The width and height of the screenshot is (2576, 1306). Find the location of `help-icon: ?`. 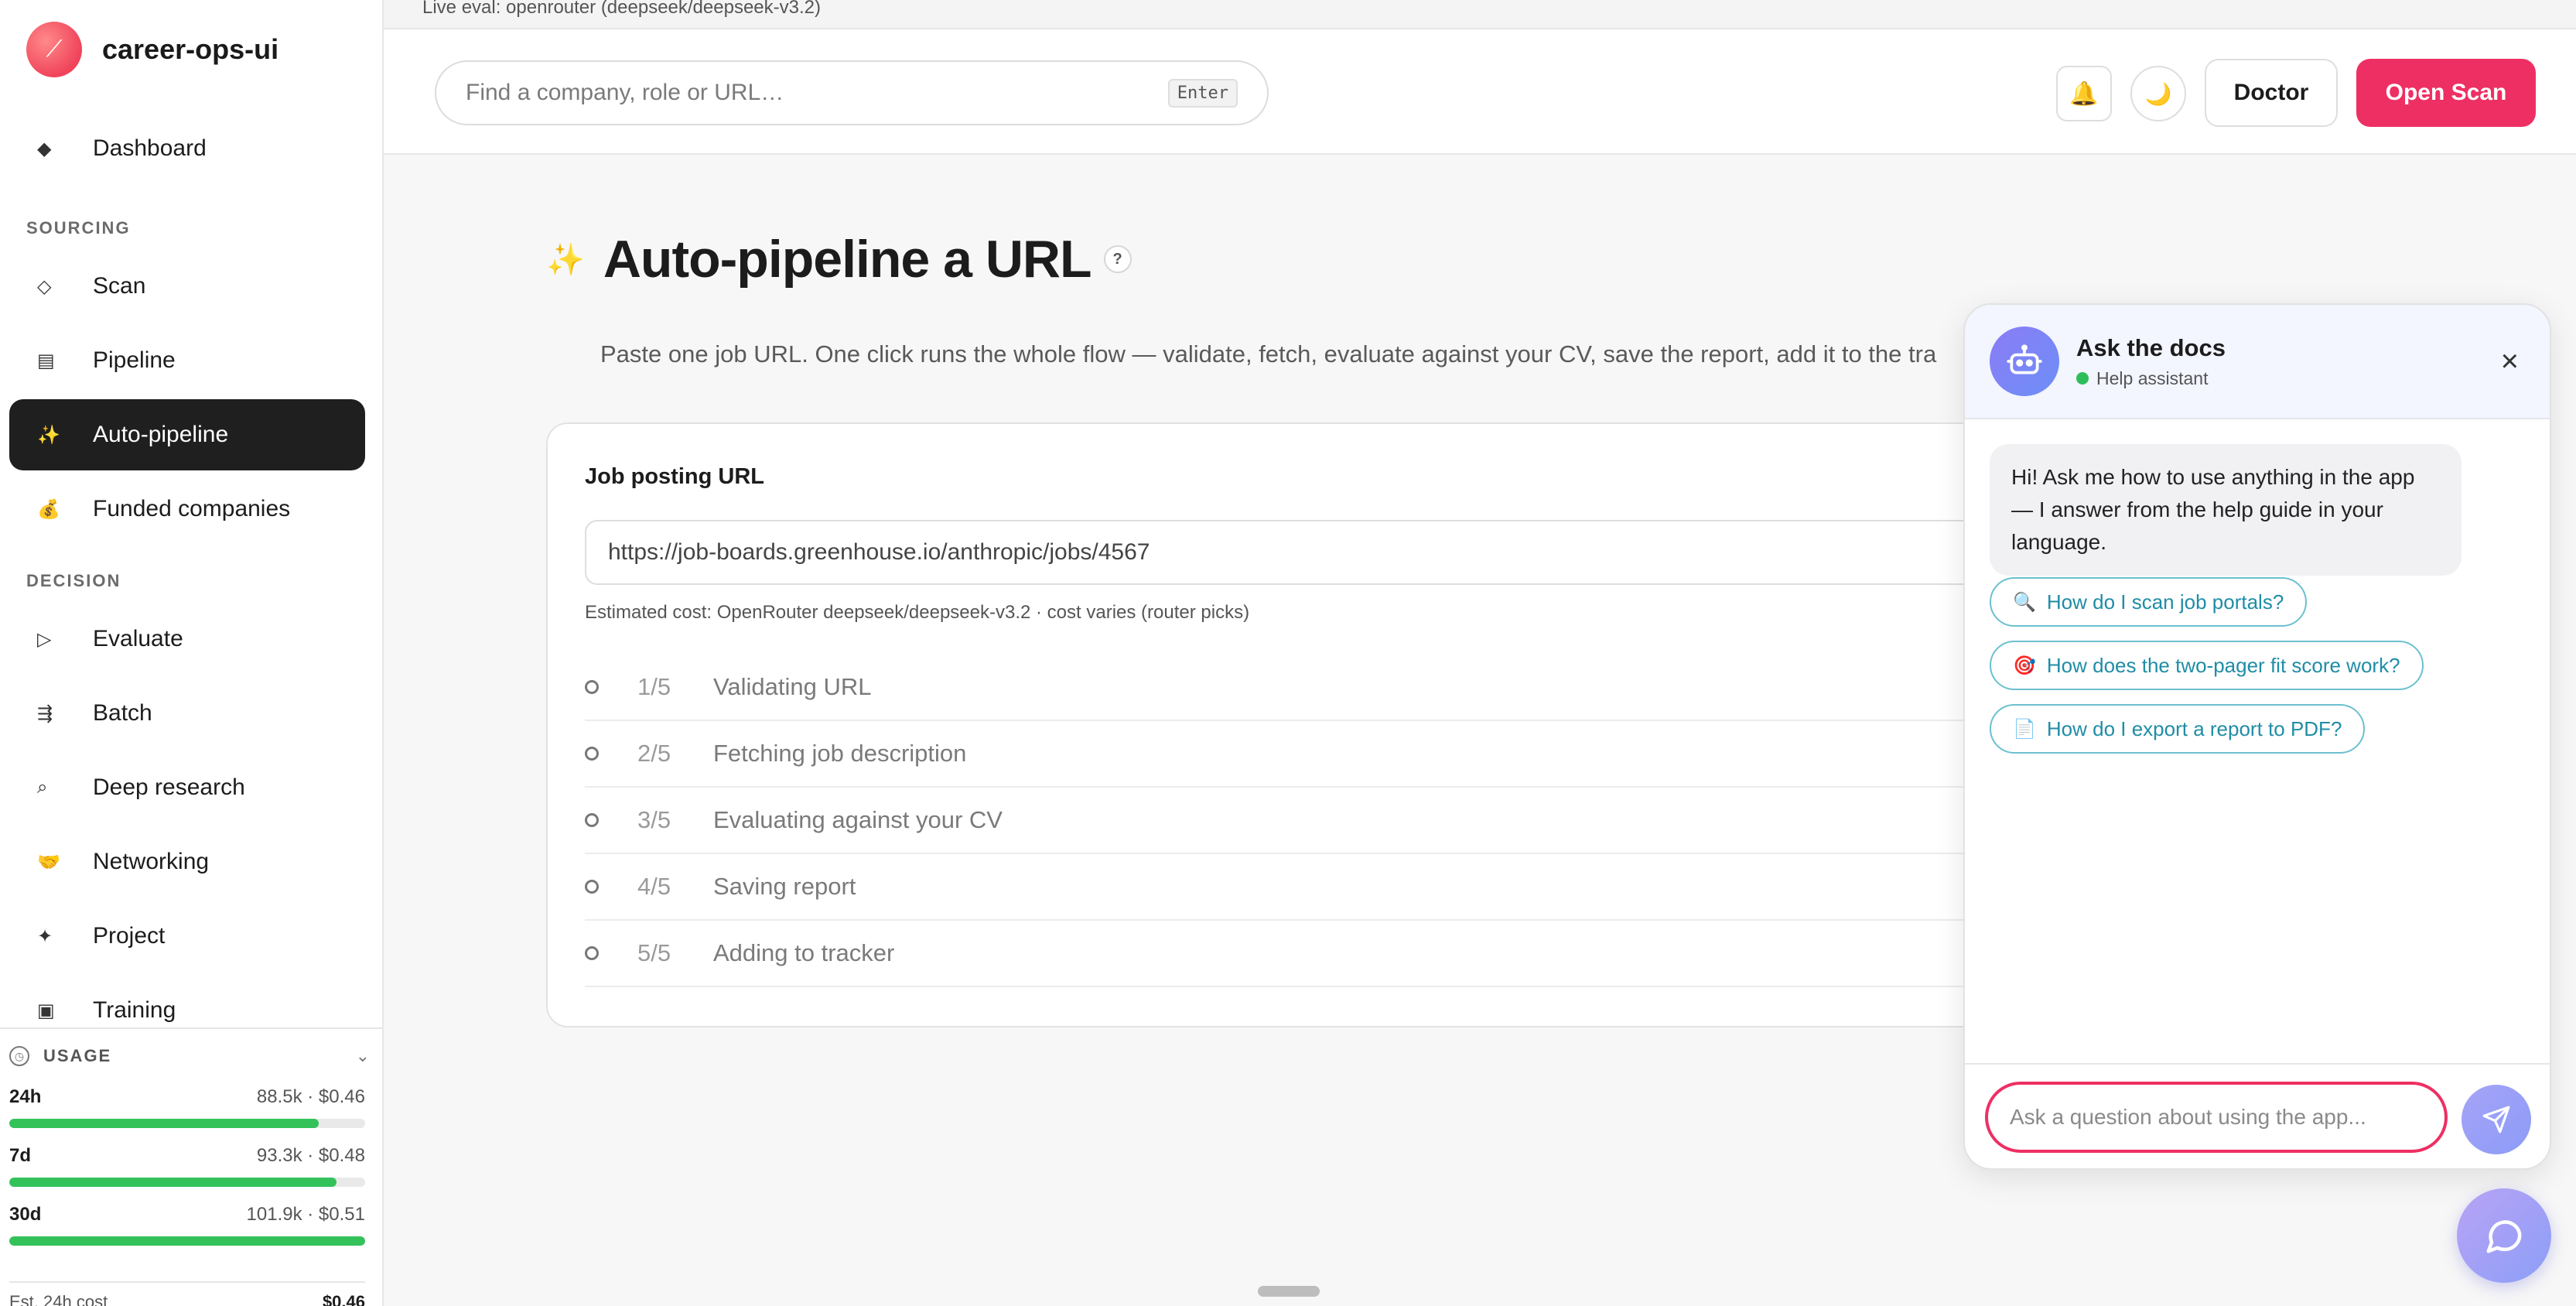

help-icon: ? is located at coordinates (1117, 259).